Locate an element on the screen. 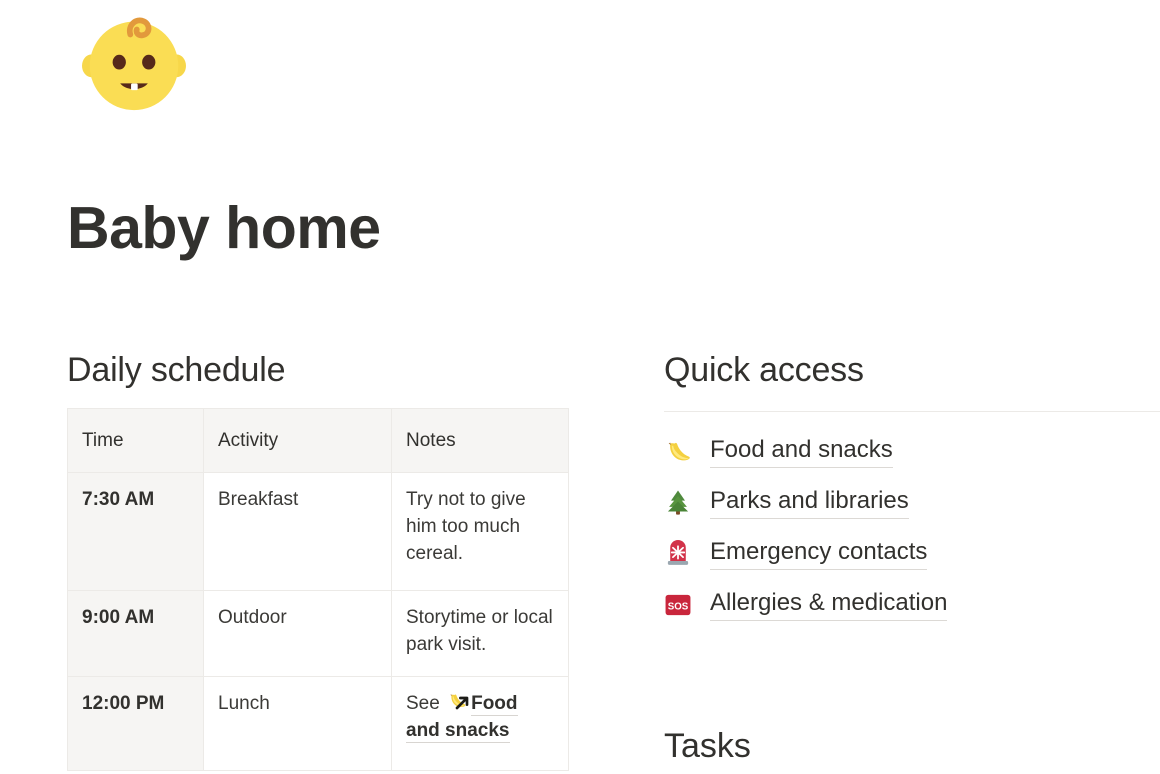 Image resolution: width=1160 pixels, height=774 pixels. cell-activity: Lunch is located at coordinates (297, 724).